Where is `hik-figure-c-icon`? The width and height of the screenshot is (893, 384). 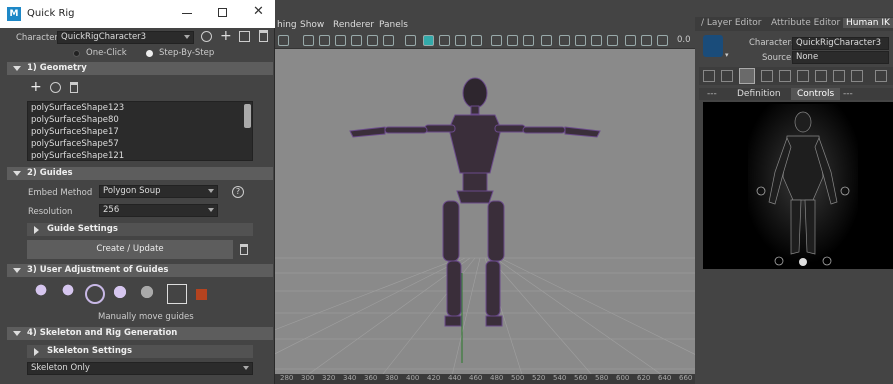
hik-figure-c-icon is located at coordinates (803, 76).